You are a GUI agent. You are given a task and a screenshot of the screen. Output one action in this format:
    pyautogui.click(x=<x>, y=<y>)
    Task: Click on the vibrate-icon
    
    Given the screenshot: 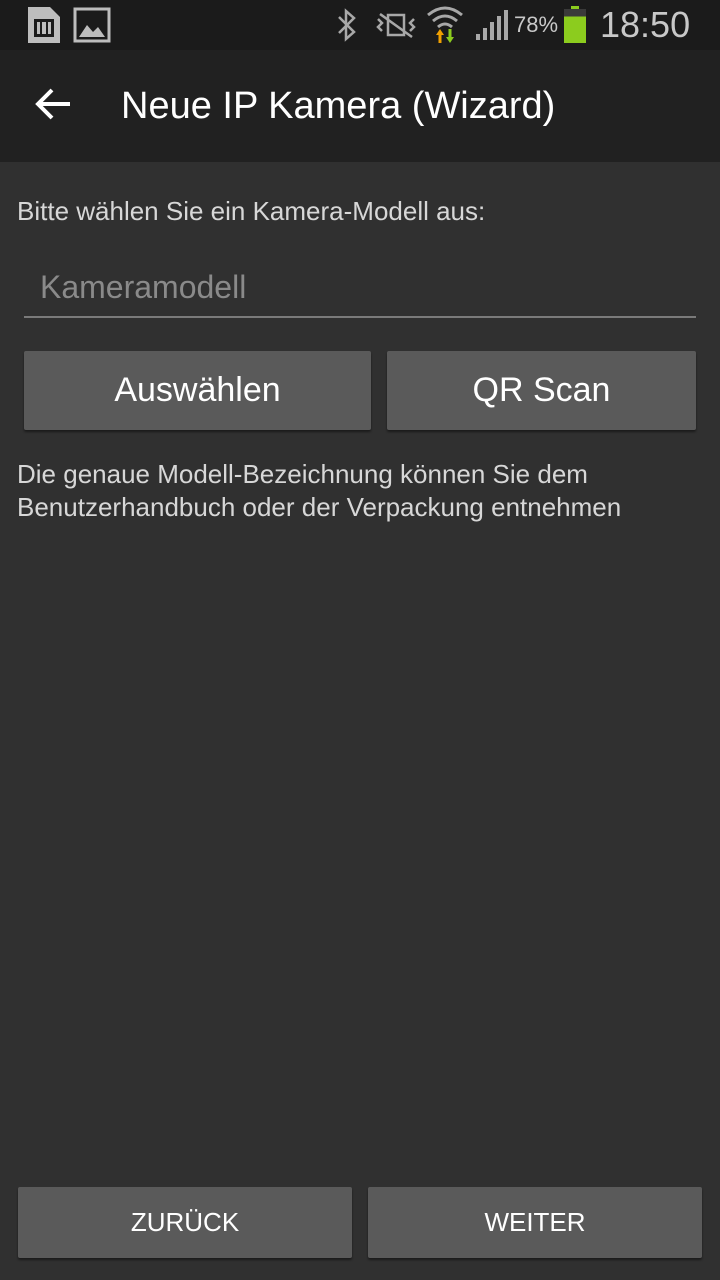 What is the action you would take?
    pyautogui.click(x=396, y=25)
    